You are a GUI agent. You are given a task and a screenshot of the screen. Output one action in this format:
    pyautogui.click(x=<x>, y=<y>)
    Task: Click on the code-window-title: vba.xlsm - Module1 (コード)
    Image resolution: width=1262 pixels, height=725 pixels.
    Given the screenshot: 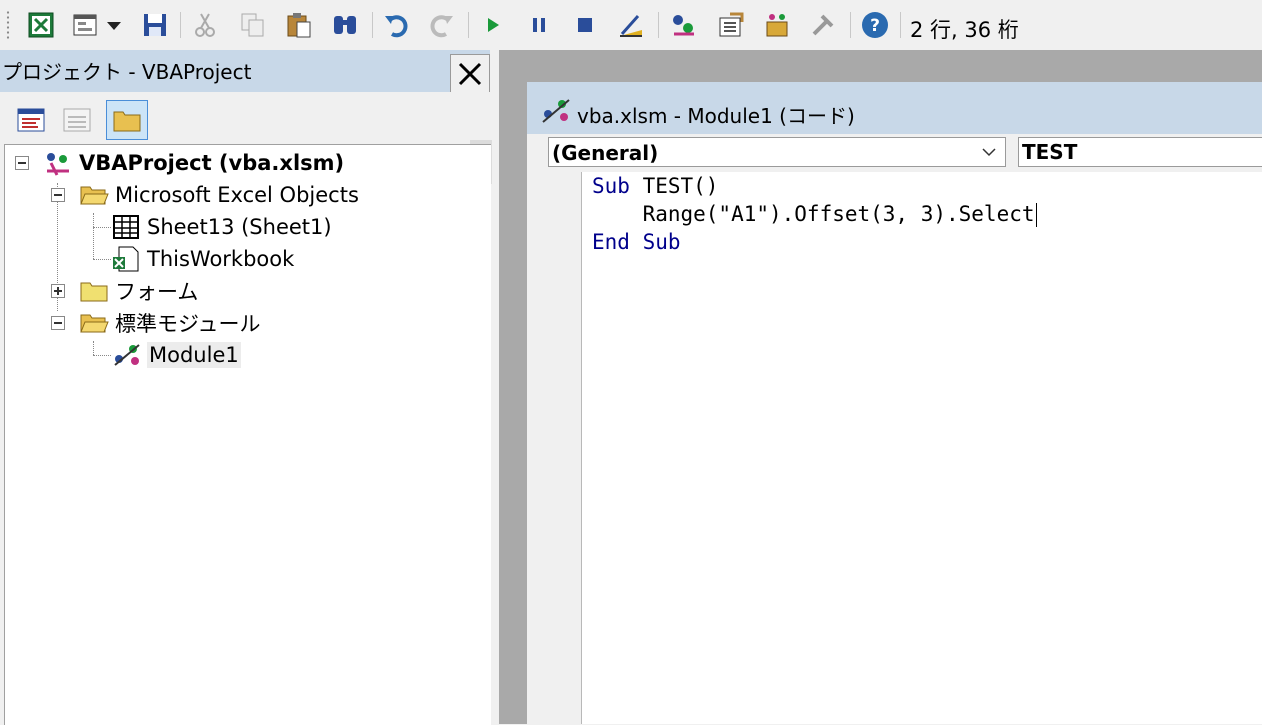 What is the action you would take?
    pyautogui.click(x=716, y=116)
    